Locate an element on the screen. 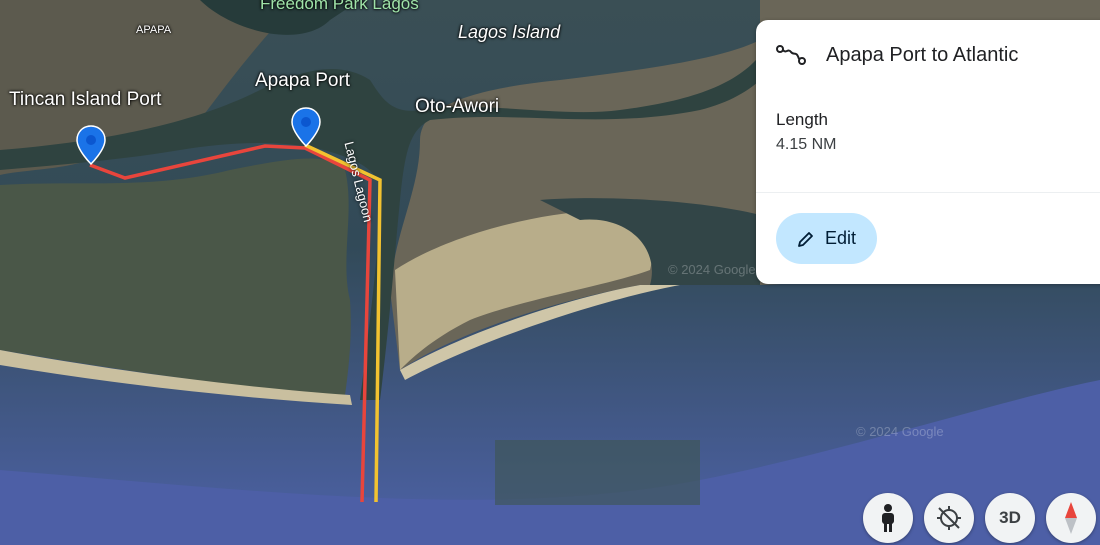  compass-button is located at coordinates (1071, 518).